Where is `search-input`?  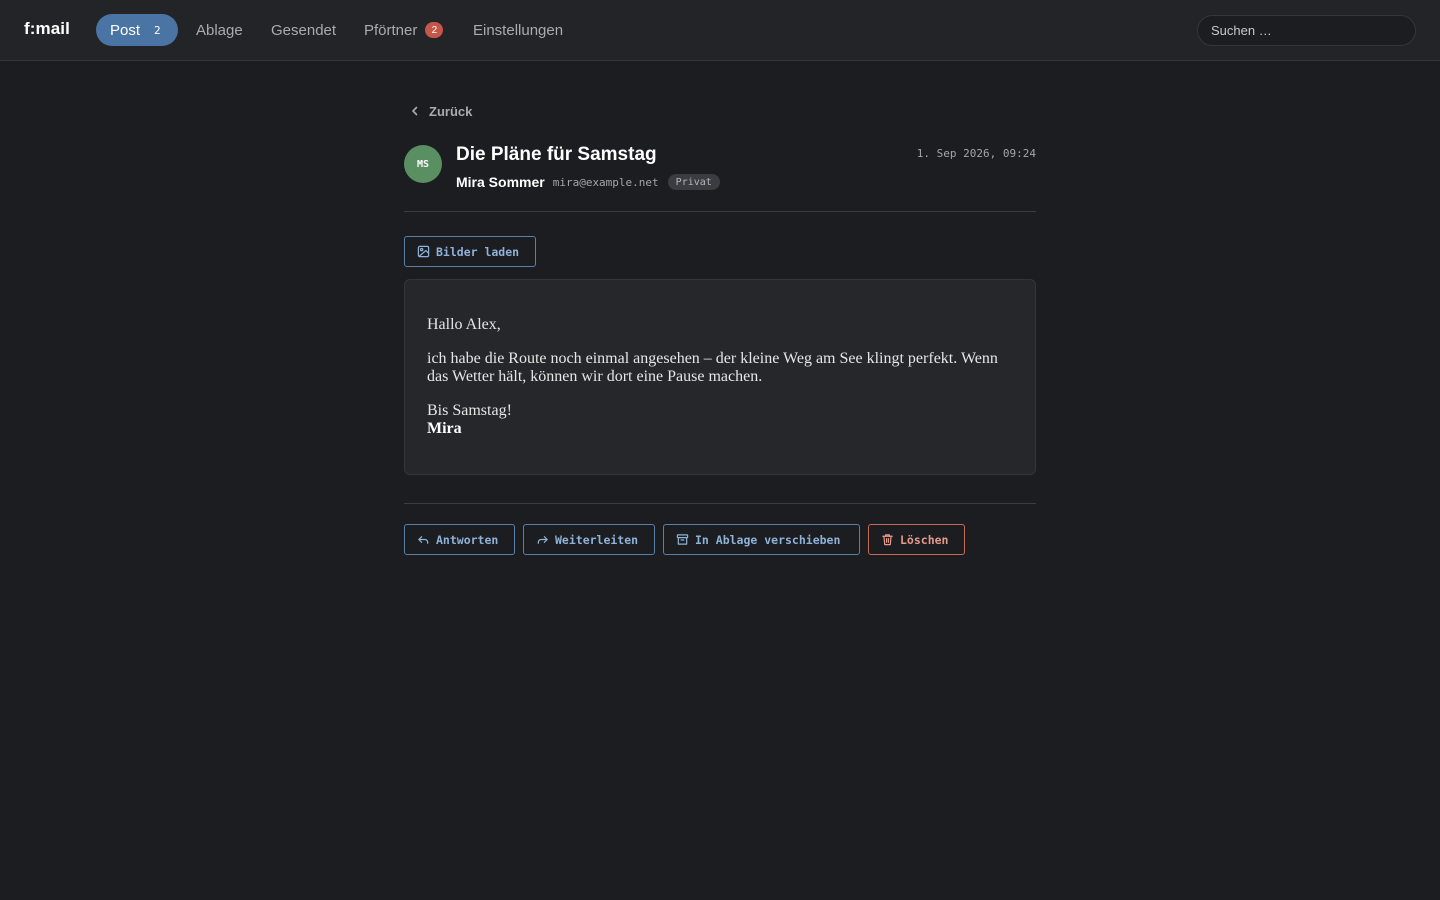
search-input is located at coordinates (1306, 30).